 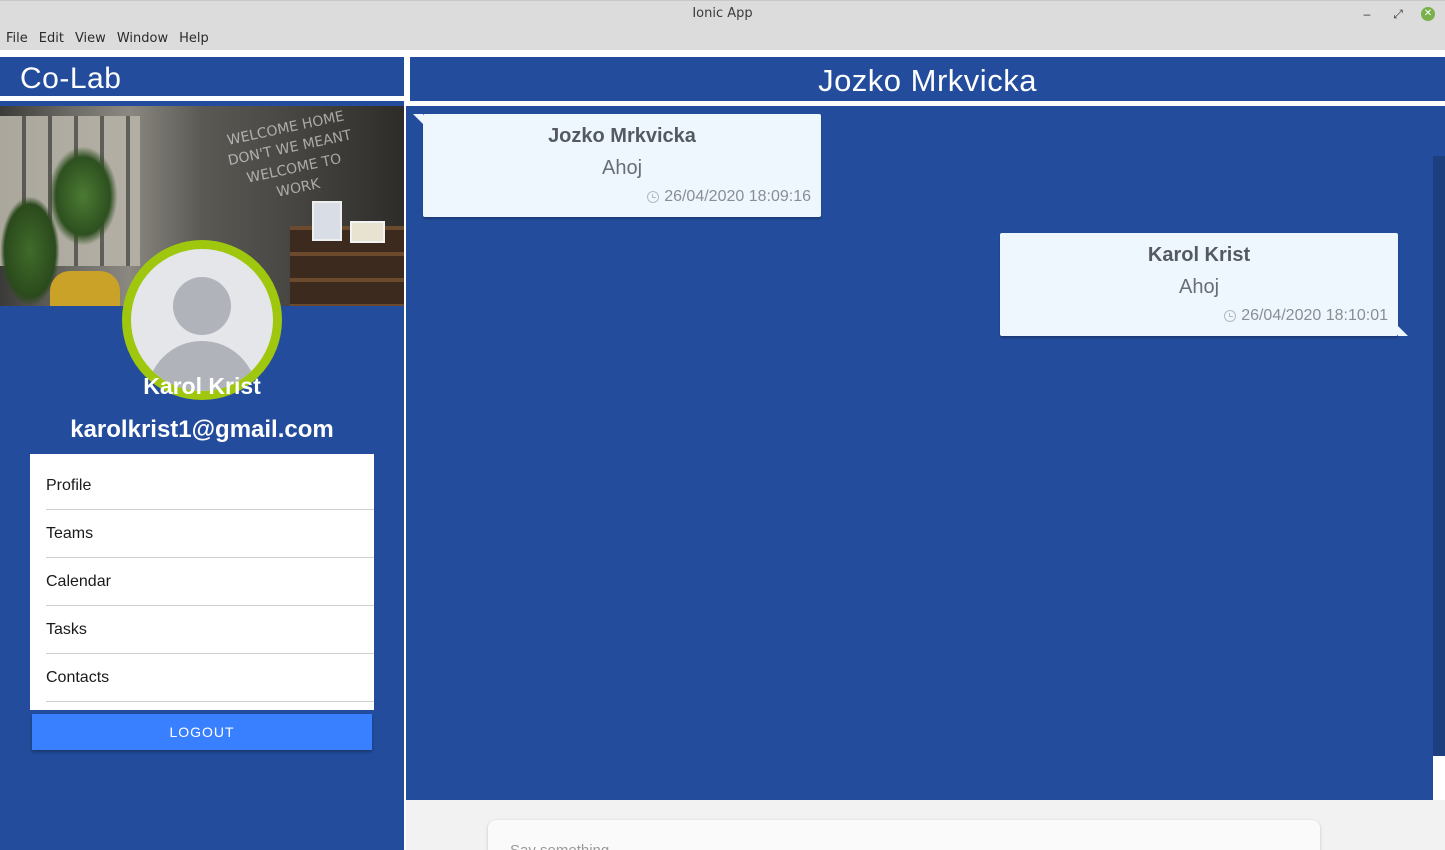 What do you see at coordinates (347, 266) in the screenshot?
I see `cover-shelf` at bounding box center [347, 266].